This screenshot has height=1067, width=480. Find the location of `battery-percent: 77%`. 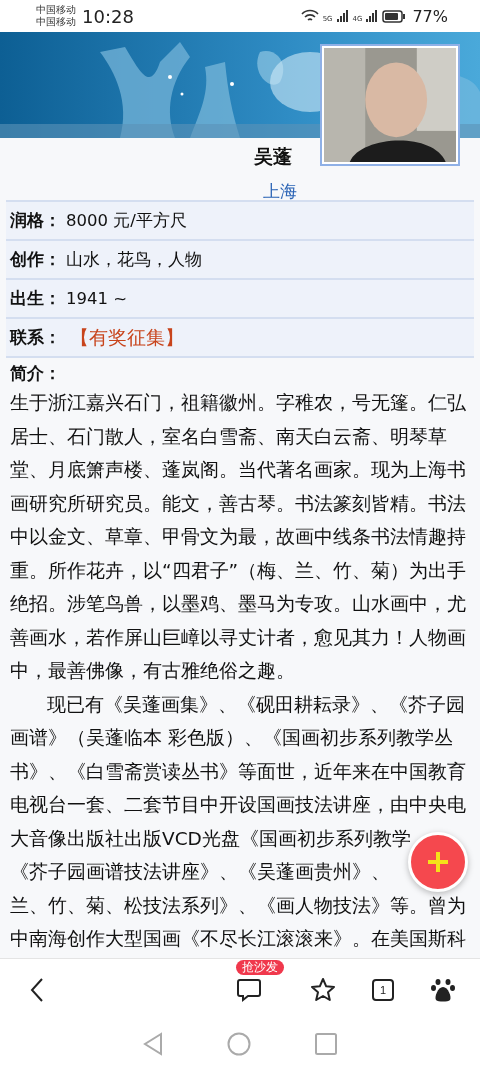

battery-percent: 77% is located at coordinates (430, 16).